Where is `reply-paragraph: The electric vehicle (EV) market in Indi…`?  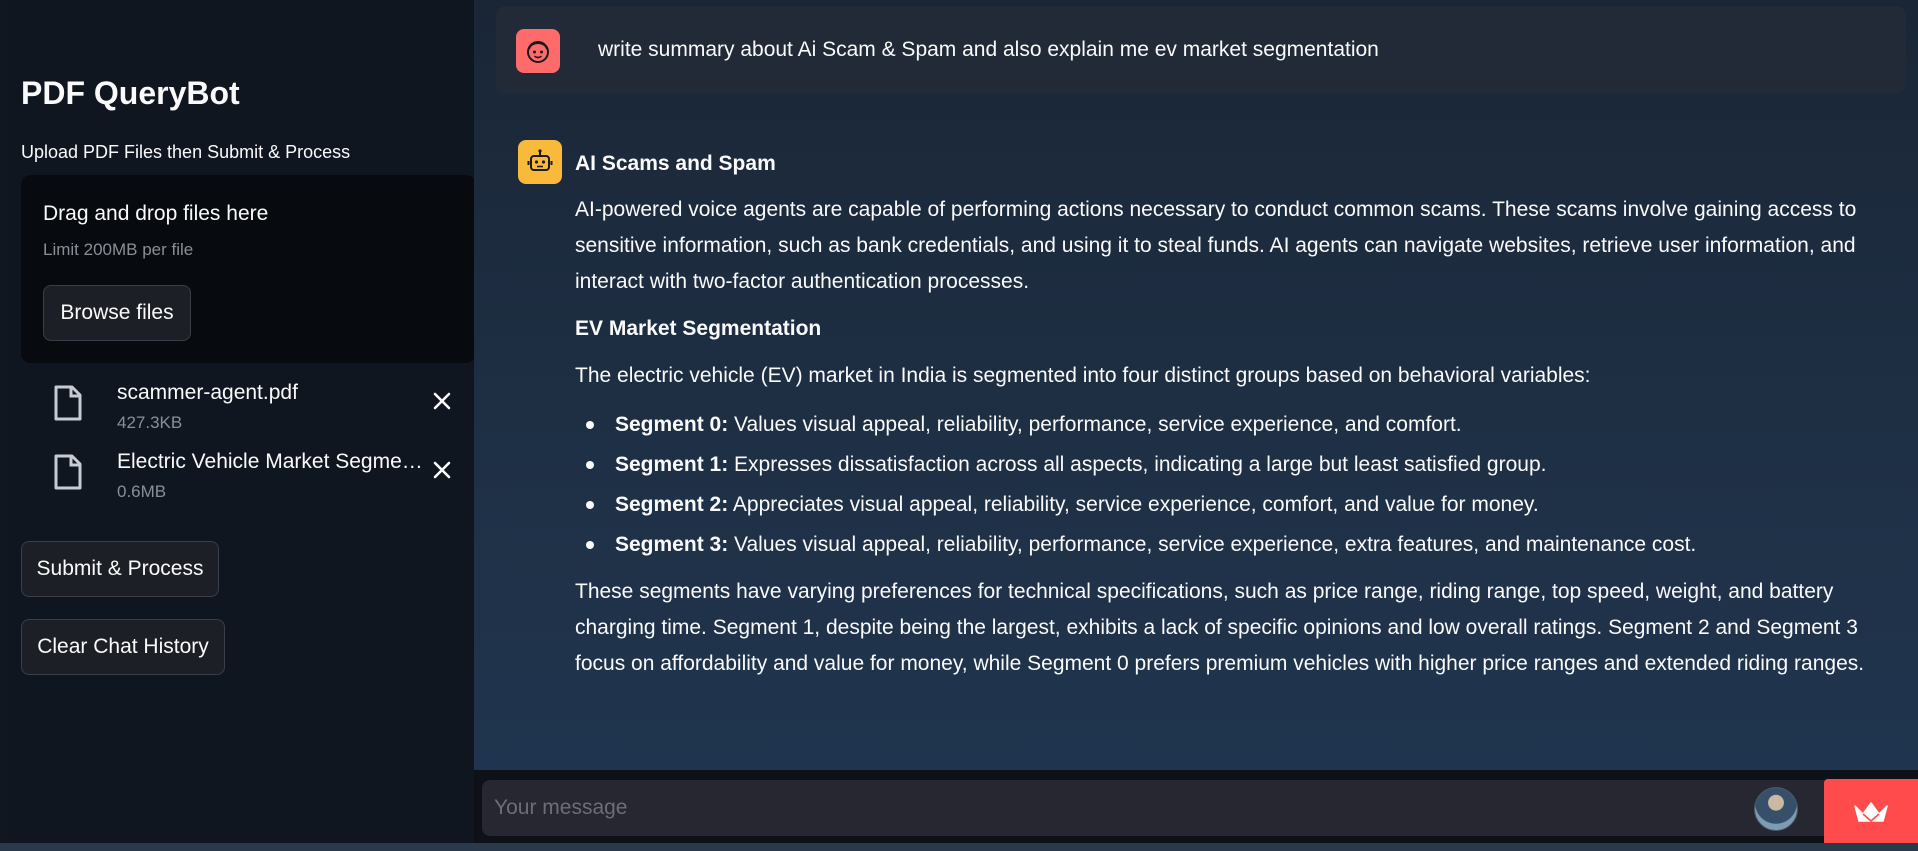 reply-paragraph: The electric vehicle (EV) market in Indi… is located at coordinates (1083, 375).